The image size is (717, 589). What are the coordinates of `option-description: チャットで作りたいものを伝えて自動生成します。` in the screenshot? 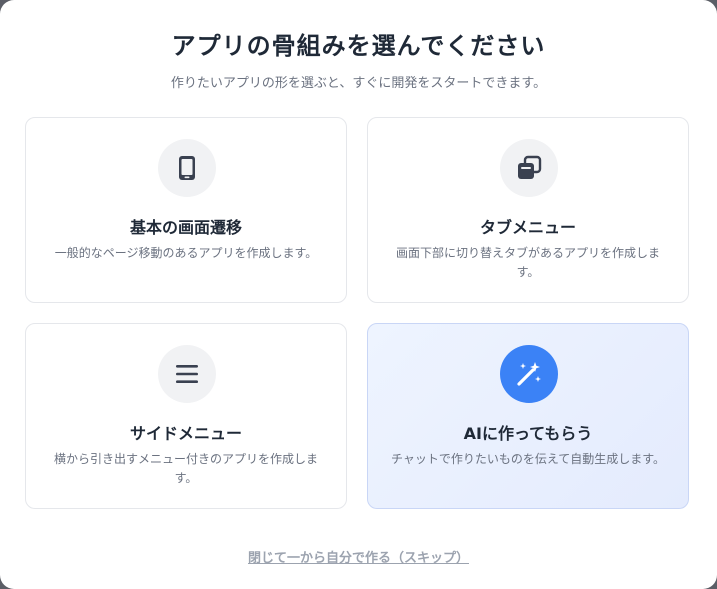 It's located at (528, 459).